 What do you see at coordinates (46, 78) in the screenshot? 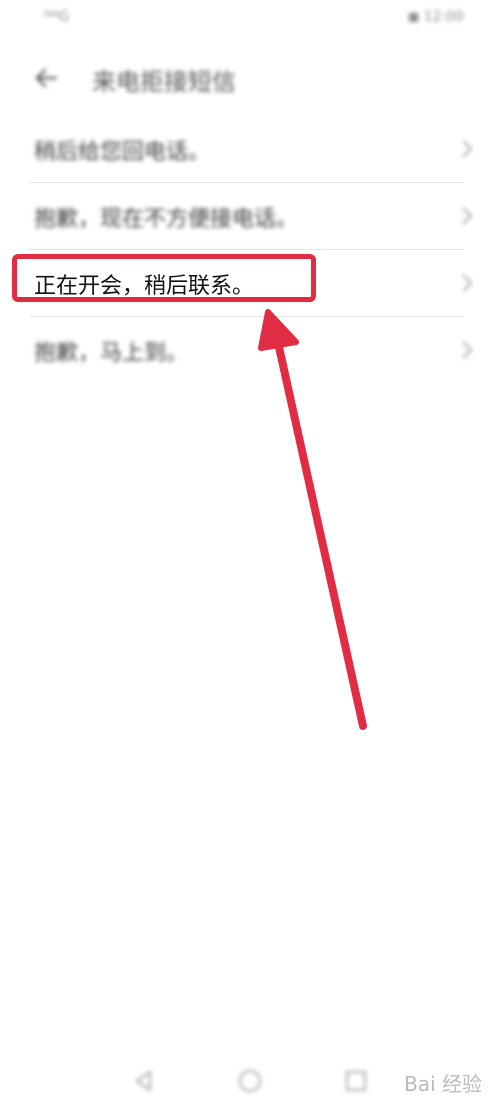
I see `back-arrow-icon` at bounding box center [46, 78].